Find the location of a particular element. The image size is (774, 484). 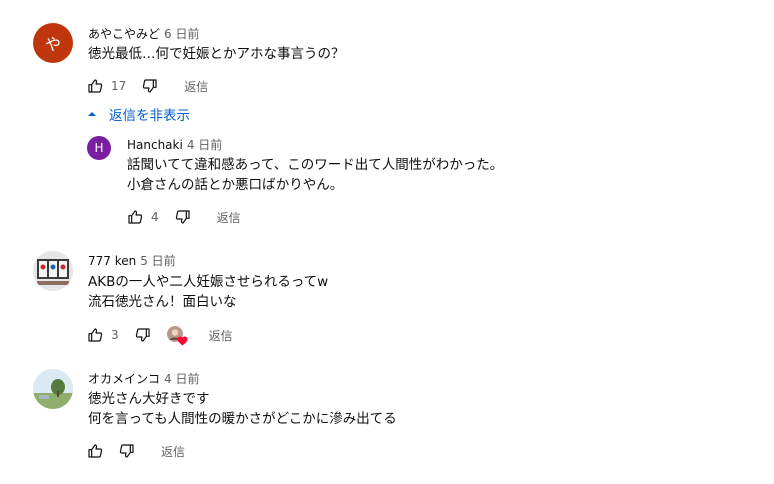

avatar: H is located at coordinates (99, 148).